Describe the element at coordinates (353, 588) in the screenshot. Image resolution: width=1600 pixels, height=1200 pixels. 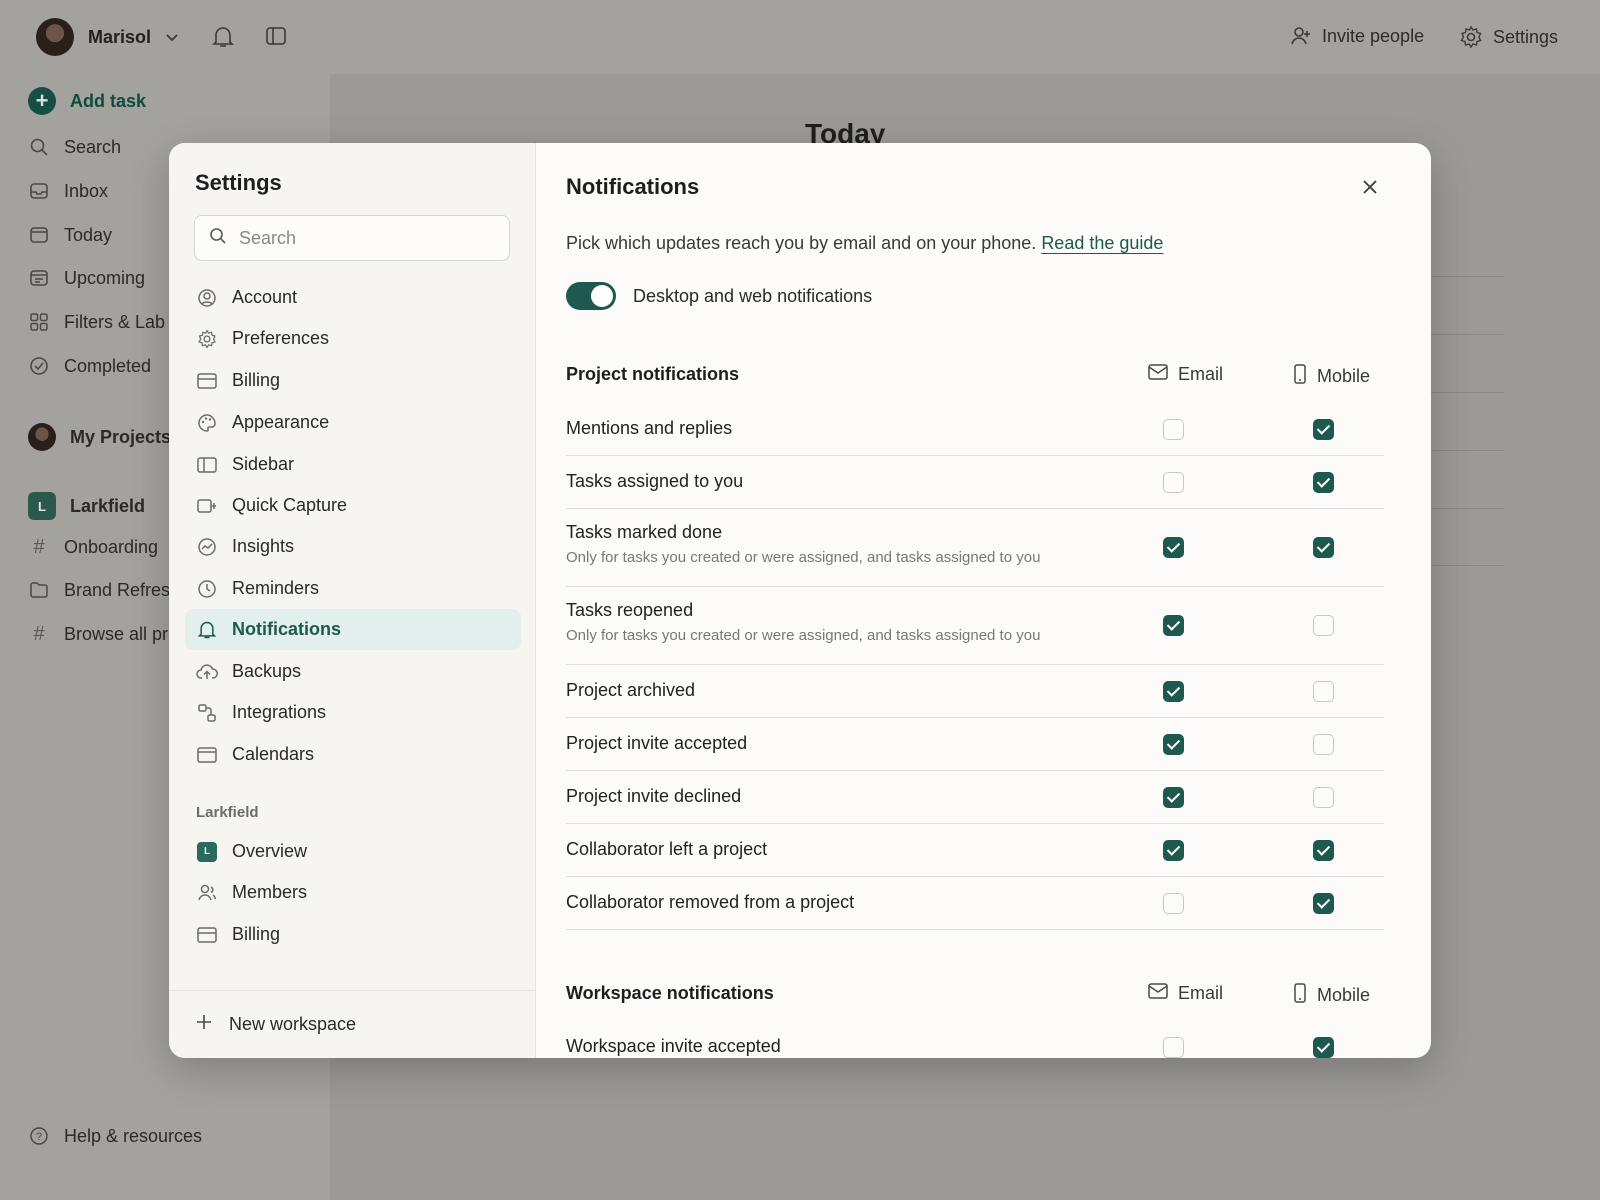
I see `settings-menu-reminders: Reminders` at that location.